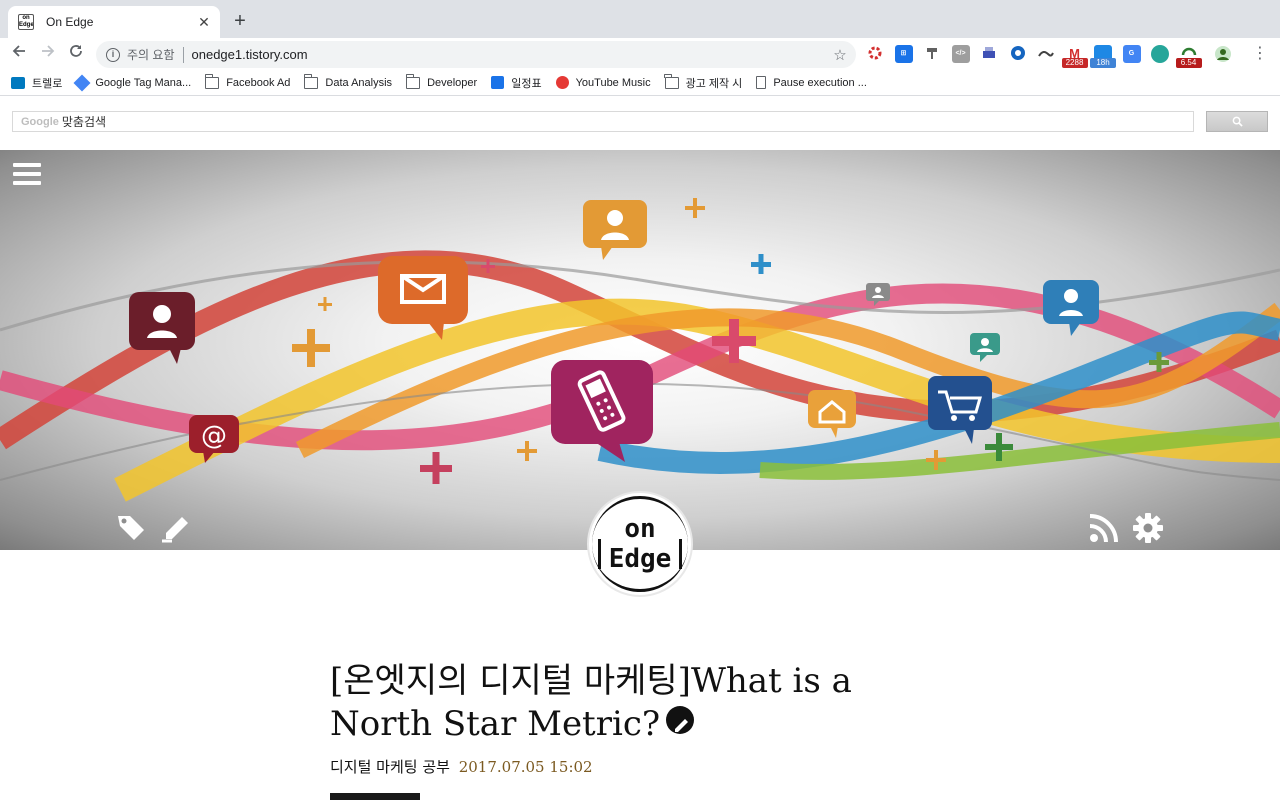  What do you see at coordinates (932, 54) in the screenshot?
I see `extension-pin-icon` at bounding box center [932, 54].